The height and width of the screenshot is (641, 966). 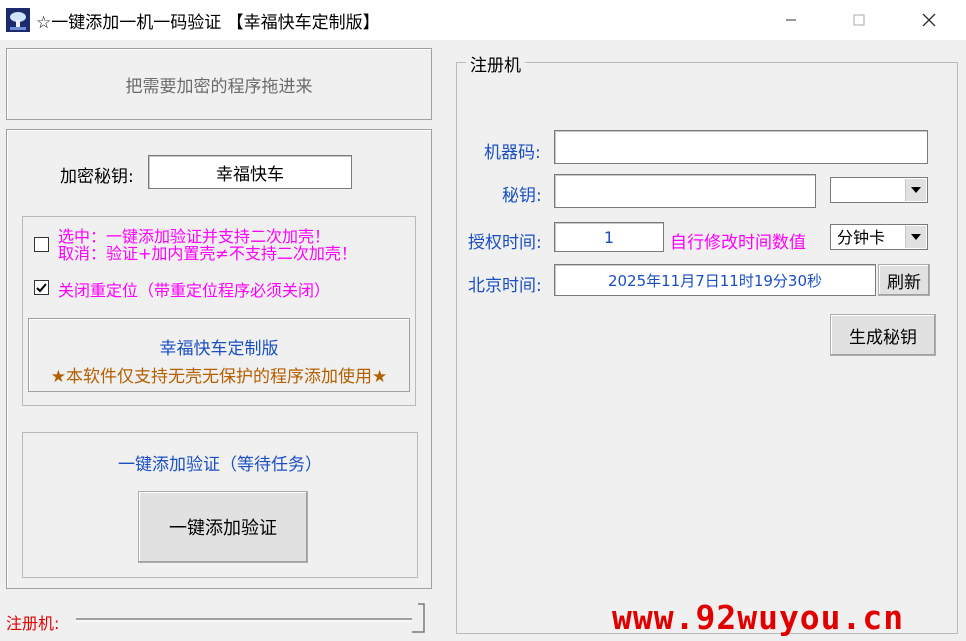 What do you see at coordinates (861, 237) in the screenshot?
I see `time-unit-value: 分钟卡` at bounding box center [861, 237].